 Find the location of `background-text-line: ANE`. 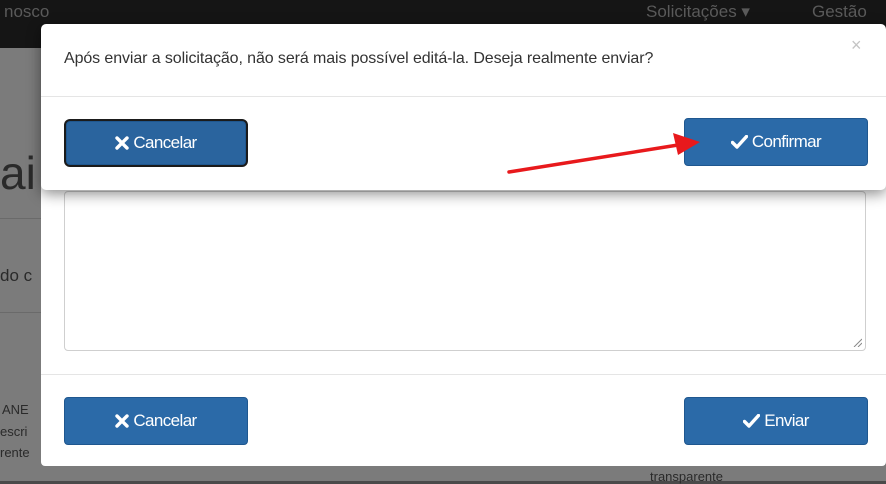

background-text-line: ANE is located at coordinates (15, 409).